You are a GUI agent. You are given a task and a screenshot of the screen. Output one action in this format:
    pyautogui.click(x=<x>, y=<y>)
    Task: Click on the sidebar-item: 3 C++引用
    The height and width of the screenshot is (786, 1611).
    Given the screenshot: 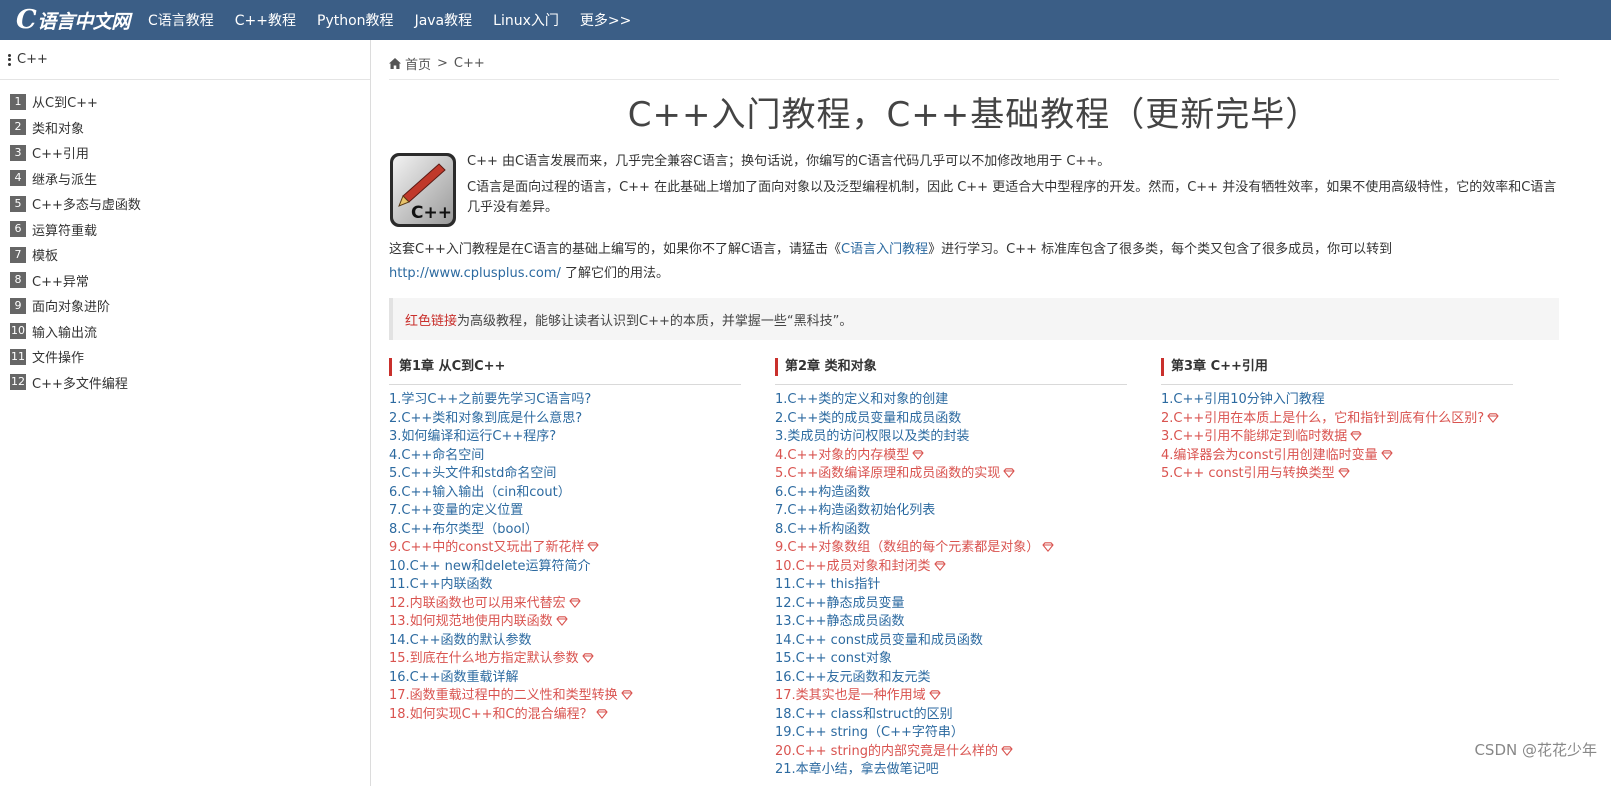 What is the action you would take?
    pyautogui.click(x=185, y=153)
    